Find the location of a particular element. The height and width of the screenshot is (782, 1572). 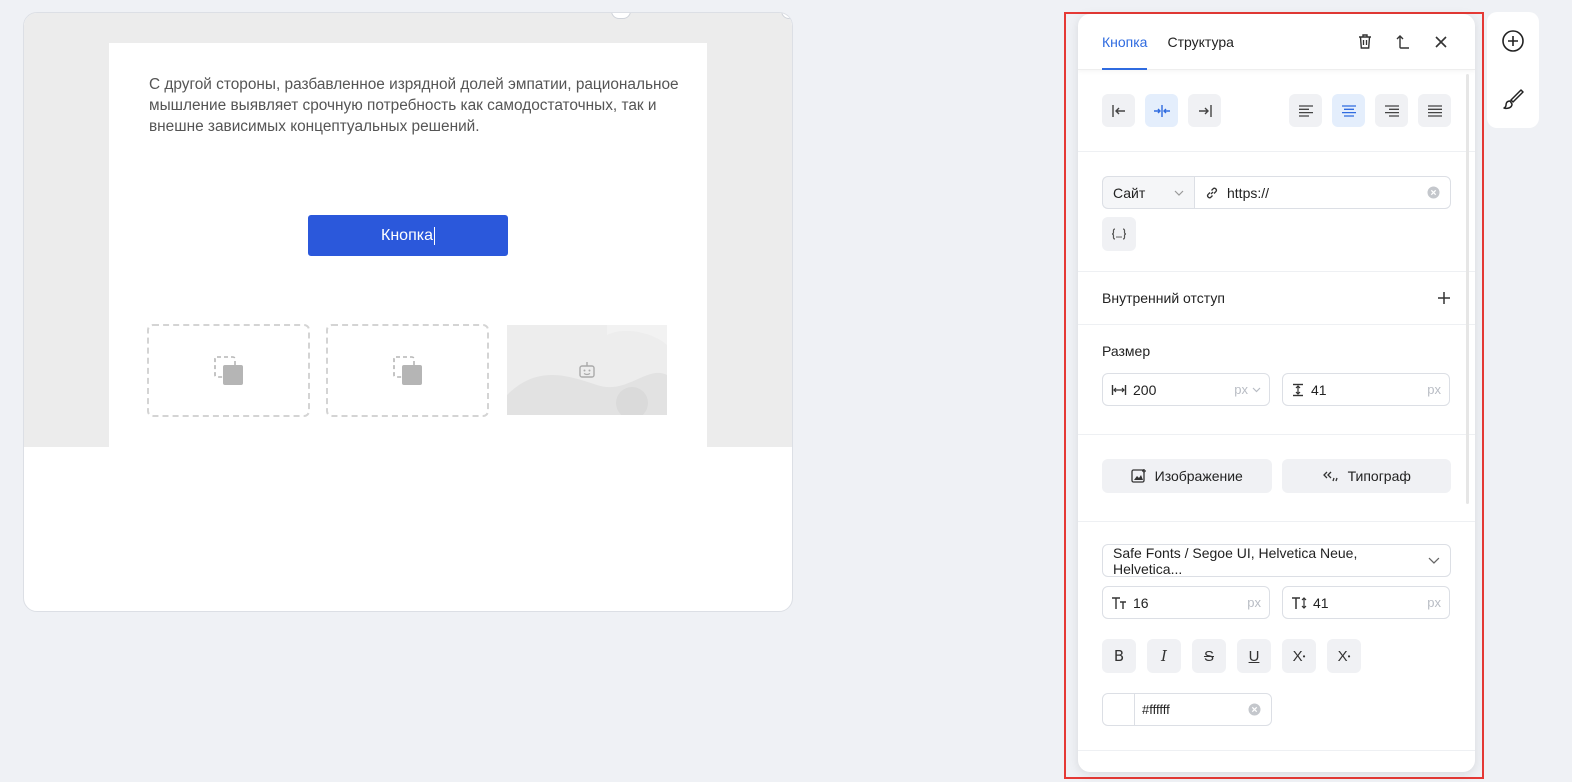

text-caret is located at coordinates (434, 235).